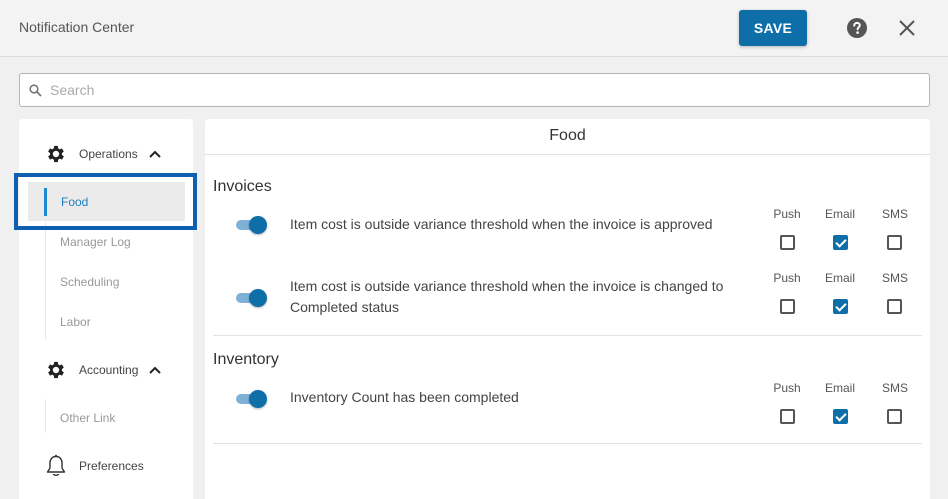 The height and width of the screenshot is (499, 948). What do you see at coordinates (485, 90) in the screenshot?
I see `search-input` at bounding box center [485, 90].